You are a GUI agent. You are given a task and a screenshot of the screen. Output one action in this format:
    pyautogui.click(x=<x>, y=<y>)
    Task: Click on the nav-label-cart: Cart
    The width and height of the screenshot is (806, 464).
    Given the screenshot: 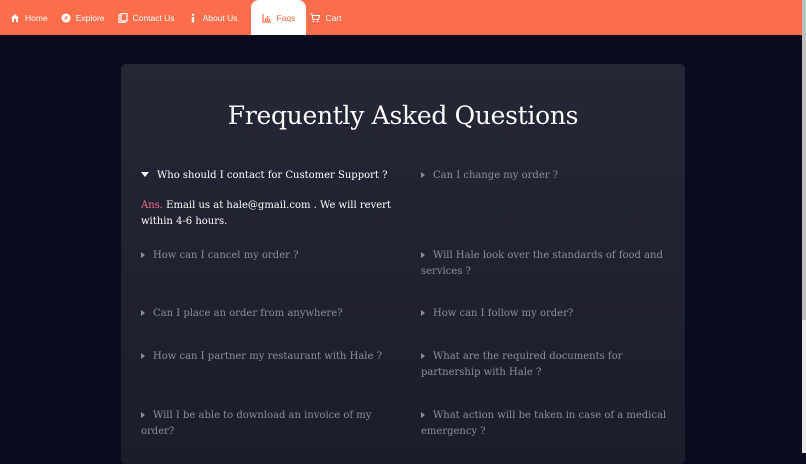 What is the action you would take?
    pyautogui.click(x=333, y=17)
    